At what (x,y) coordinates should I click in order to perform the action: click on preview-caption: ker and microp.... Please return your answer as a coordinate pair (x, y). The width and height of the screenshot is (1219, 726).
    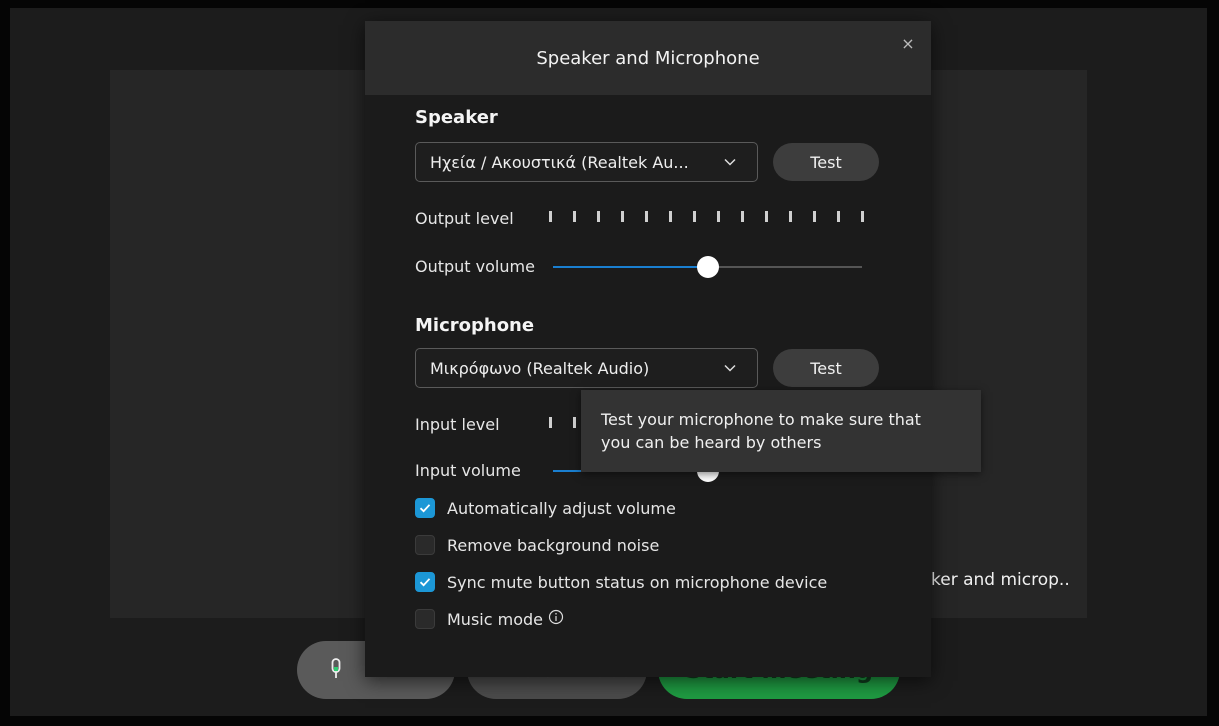
    Looking at the image, I should click on (1001, 580).